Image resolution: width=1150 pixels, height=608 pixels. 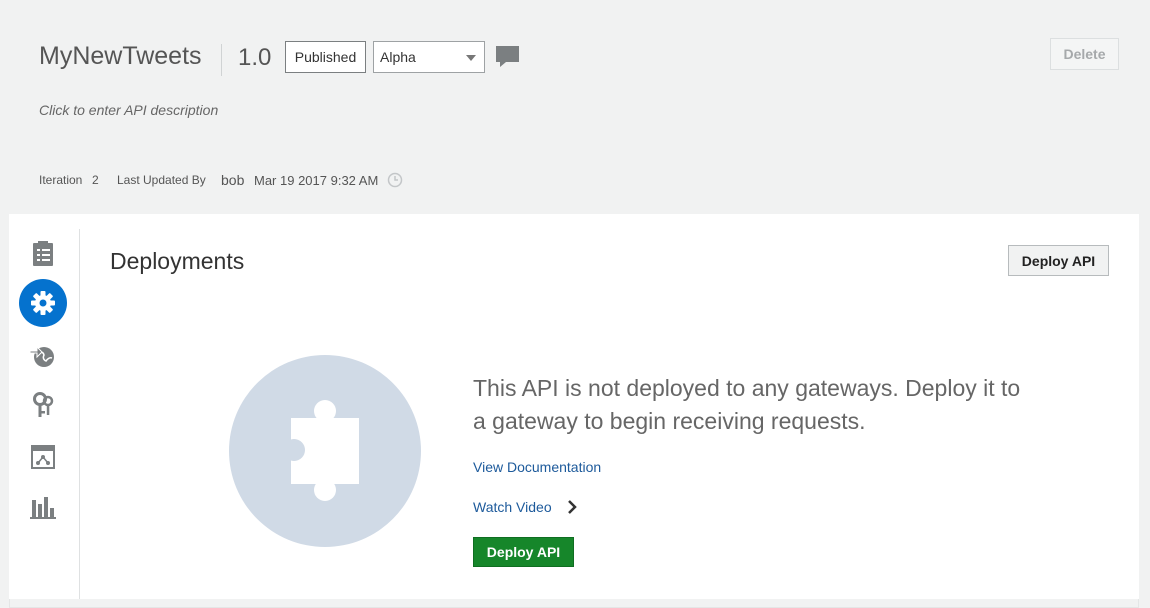 I want to click on gear-icon, so click(x=43, y=303).